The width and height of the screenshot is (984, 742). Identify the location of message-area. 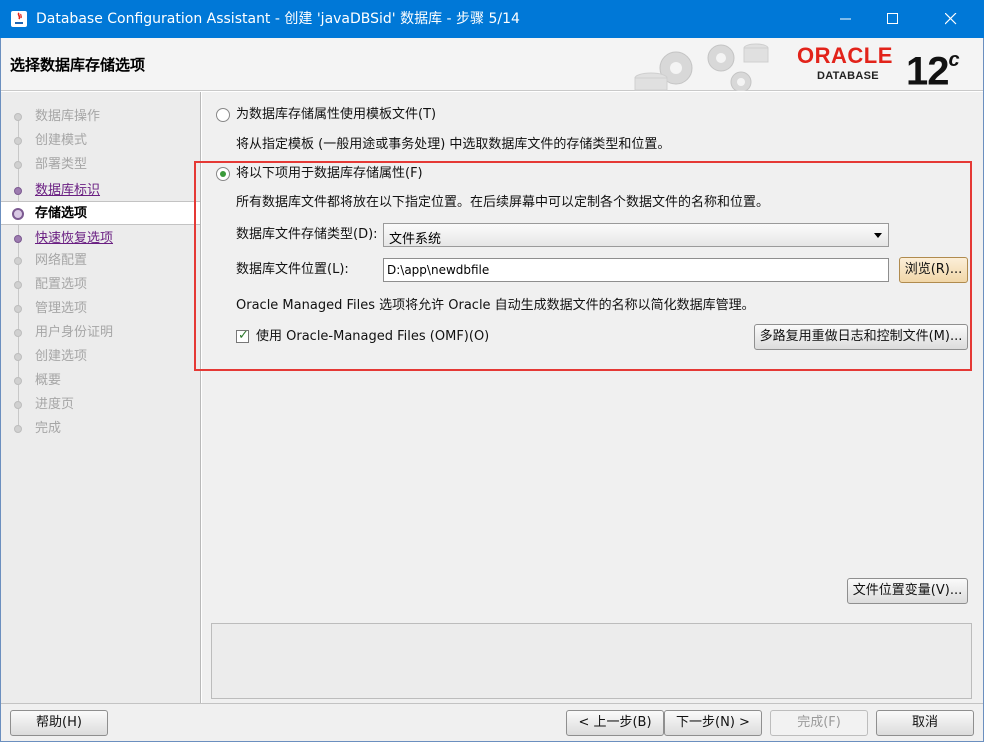
(591, 661).